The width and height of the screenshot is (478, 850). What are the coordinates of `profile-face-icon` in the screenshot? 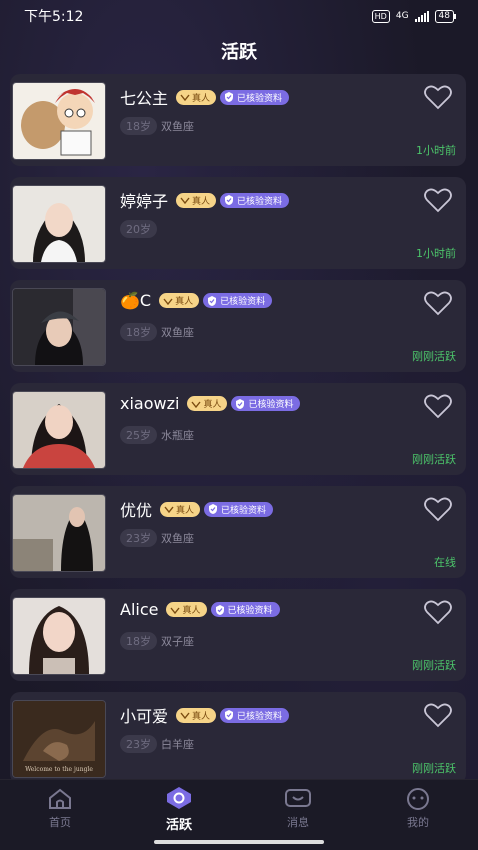 It's located at (418, 799).